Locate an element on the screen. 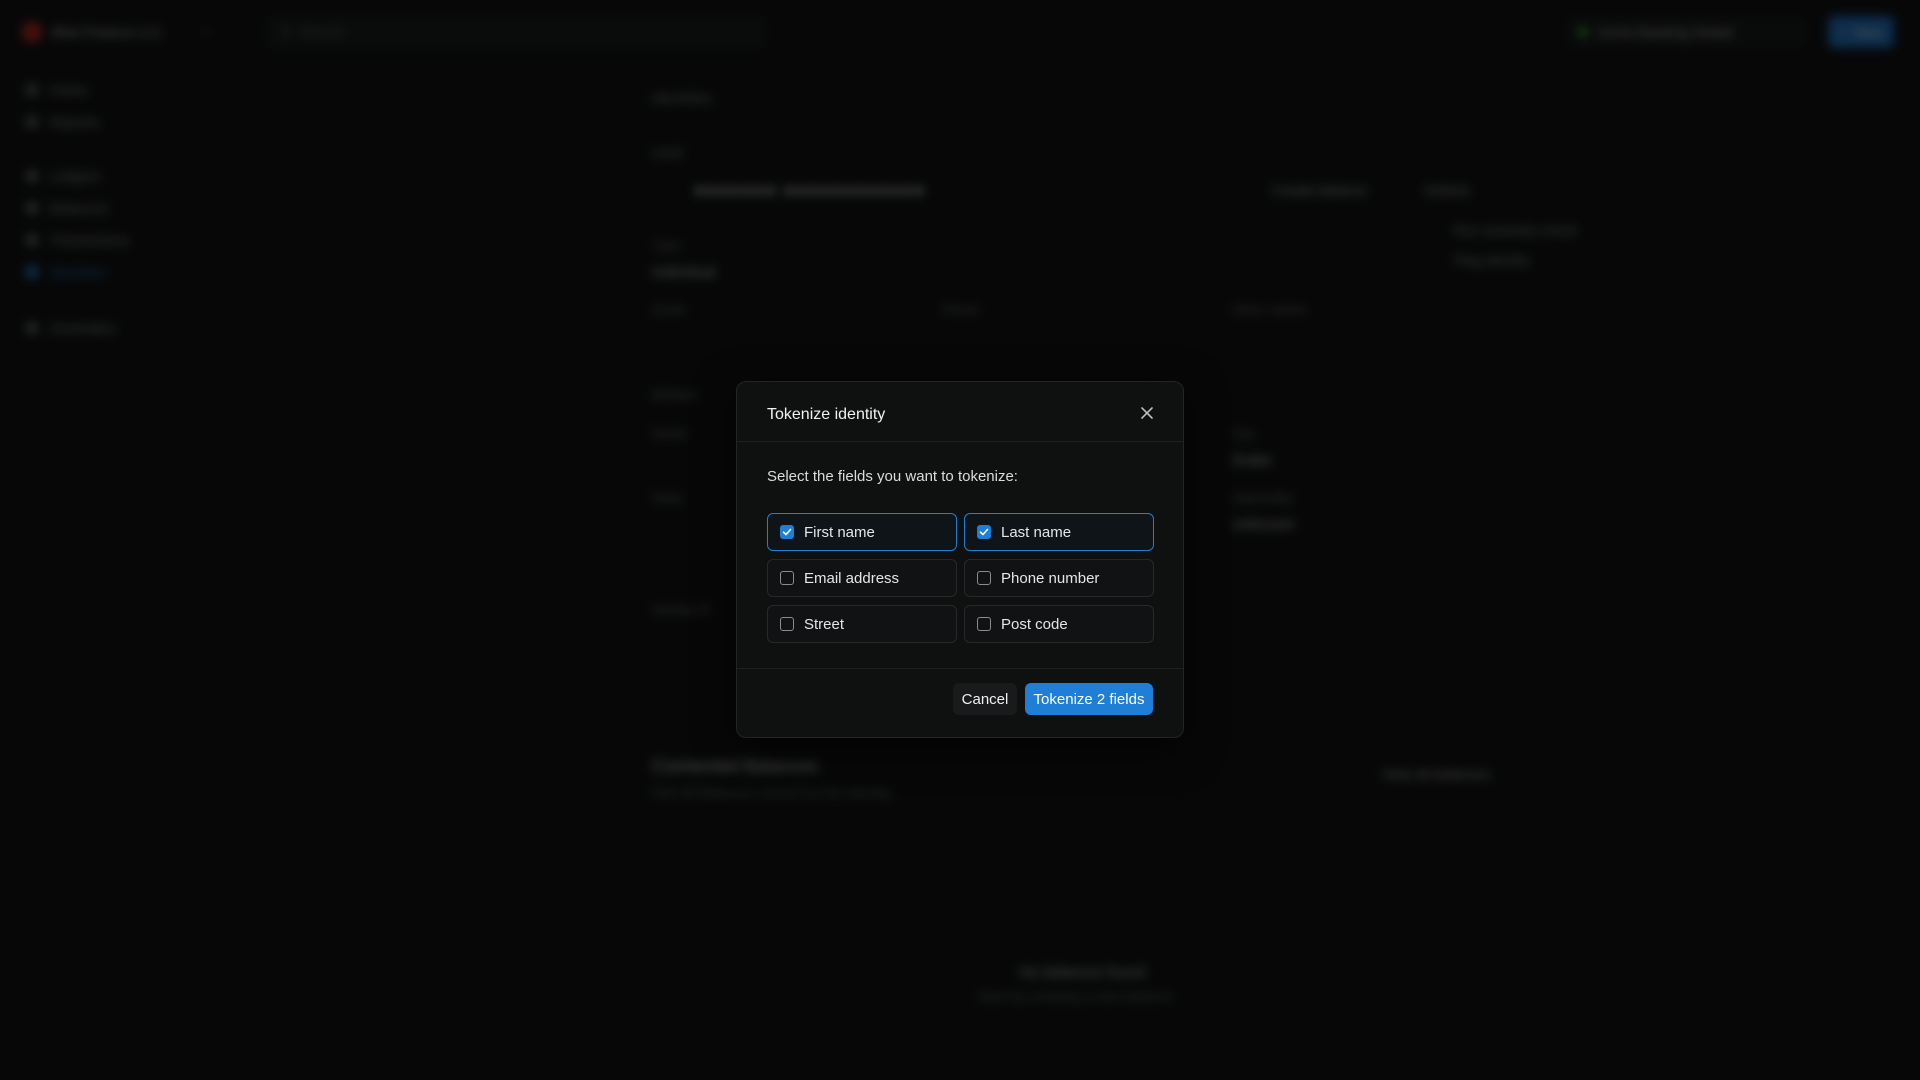 The height and width of the screenshot is (1080, 1920). dialog-prompt: Select the fields you want to tokenize: is located at coordinates (892, 476).